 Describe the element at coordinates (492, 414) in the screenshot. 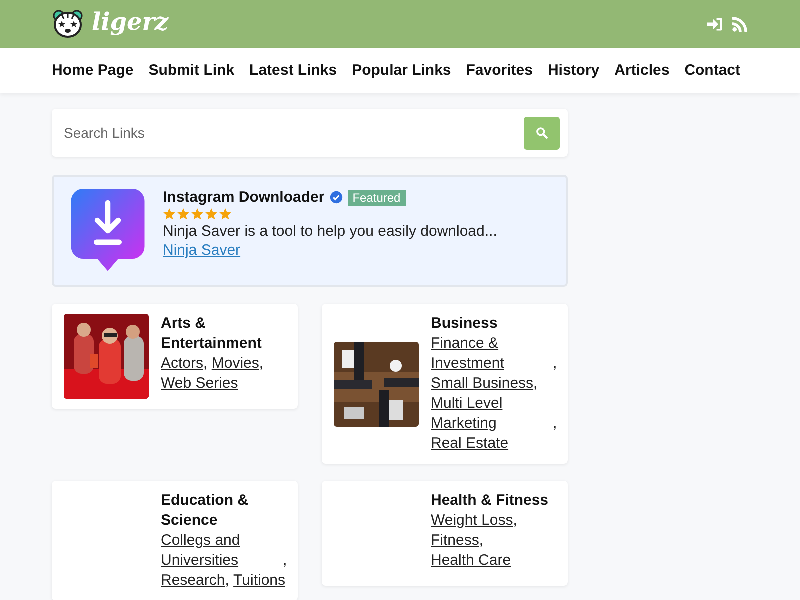

I see `subcategory-link: Multi Level Marketing` at that location.